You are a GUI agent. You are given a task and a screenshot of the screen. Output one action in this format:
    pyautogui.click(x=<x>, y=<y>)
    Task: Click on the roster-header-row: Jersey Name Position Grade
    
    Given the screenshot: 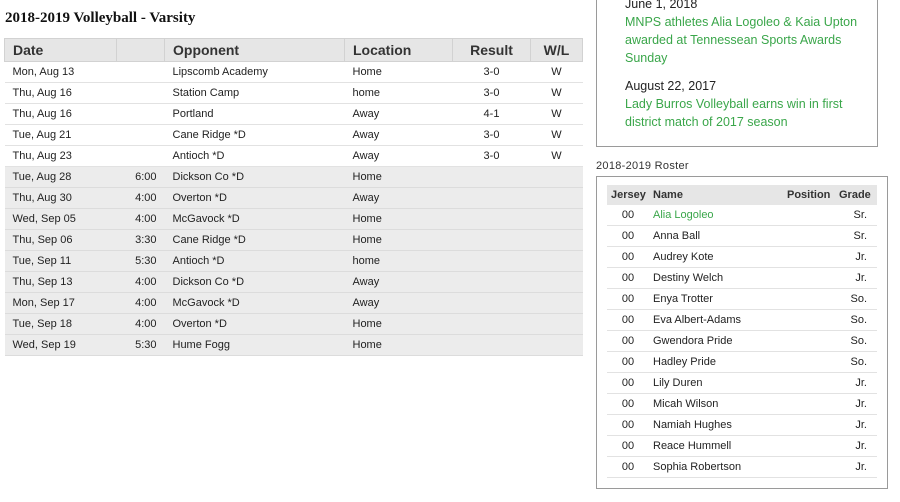 What is the action you would take?
    pyautogui.click(x=742, y=195)
    